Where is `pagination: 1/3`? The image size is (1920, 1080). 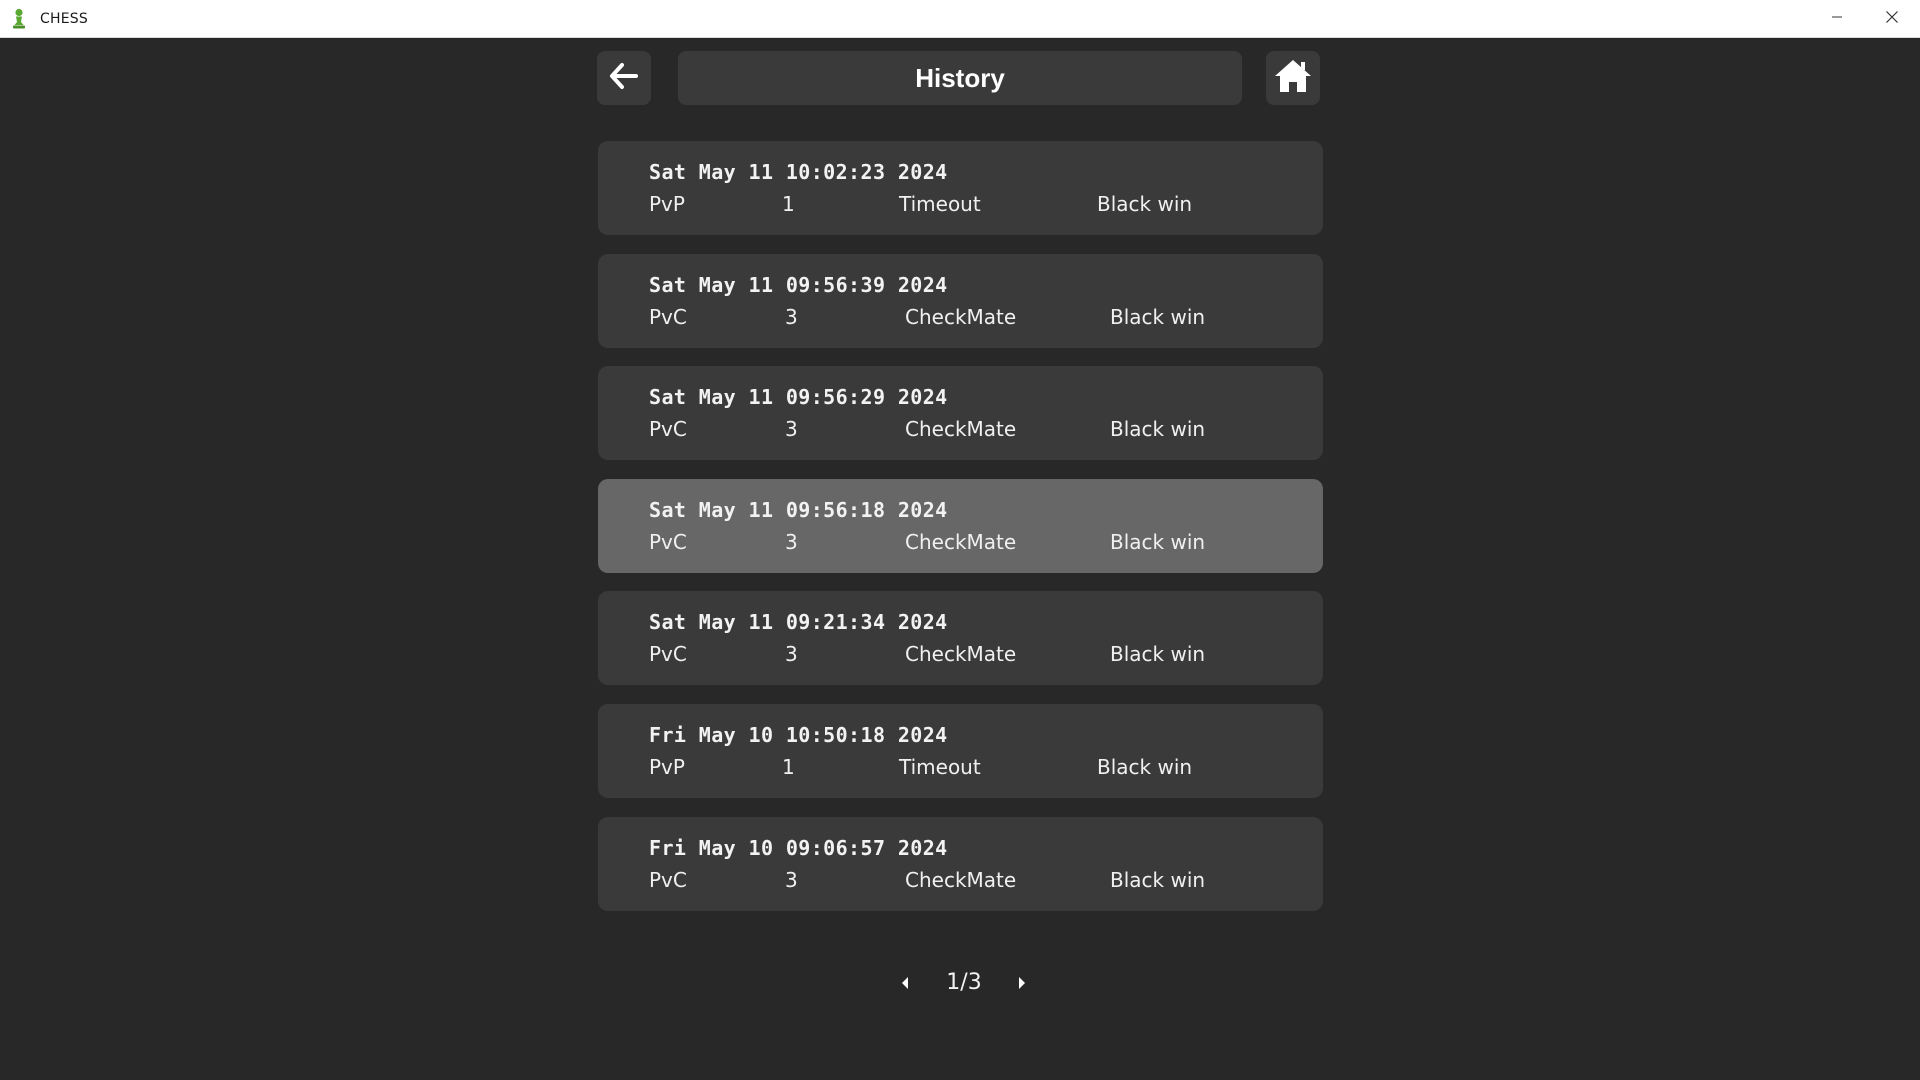 pagination: 1/3 is located at coordinates (960, 986).